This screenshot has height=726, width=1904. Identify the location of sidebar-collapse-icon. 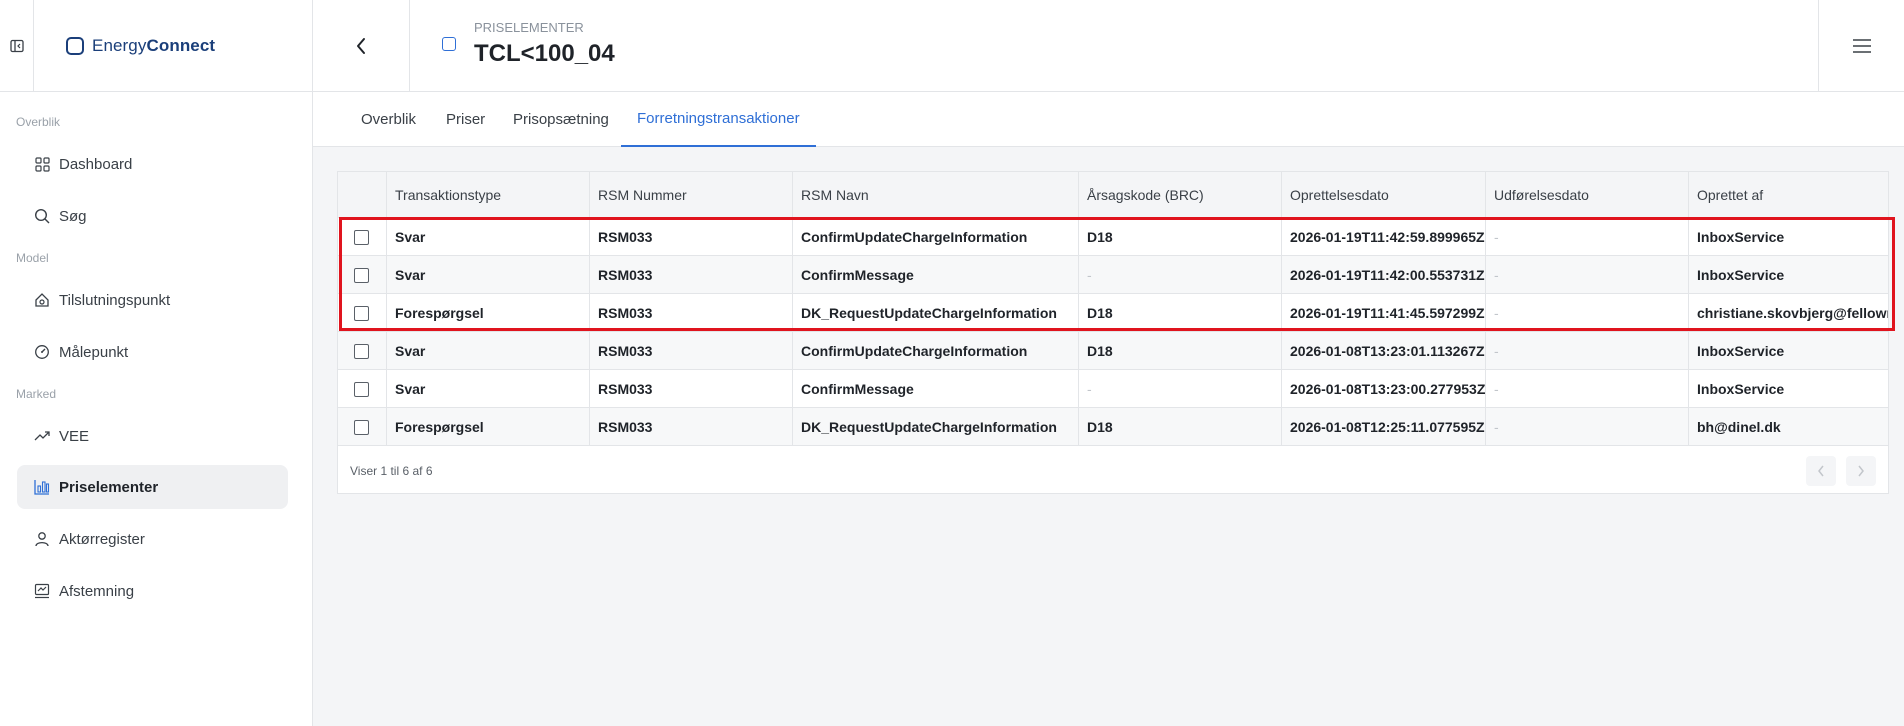
(16, 46).